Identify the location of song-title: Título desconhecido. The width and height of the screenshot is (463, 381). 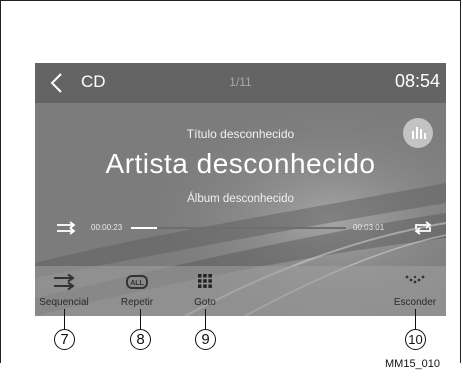
(240, 134).